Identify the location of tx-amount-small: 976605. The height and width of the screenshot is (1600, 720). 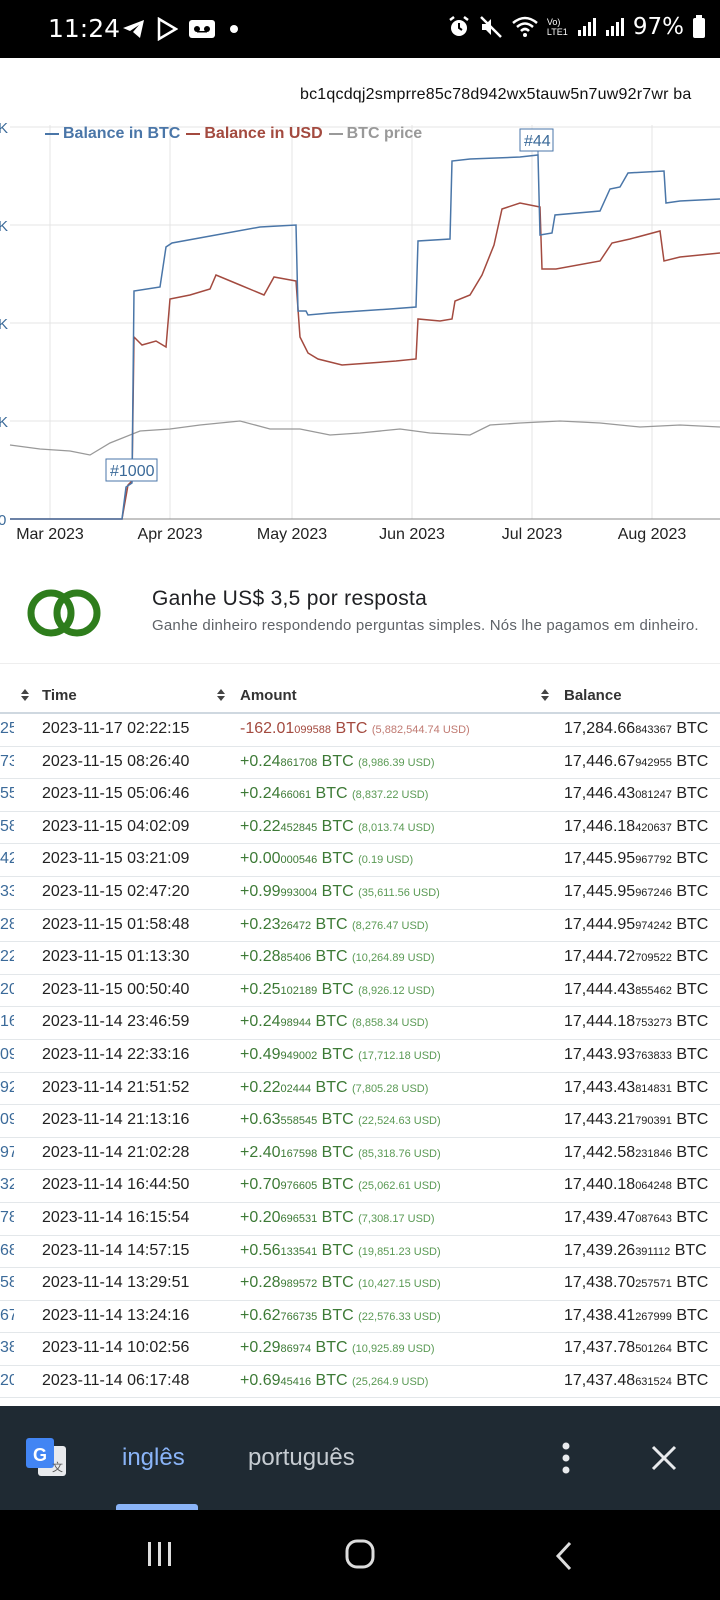
(299, 1186).